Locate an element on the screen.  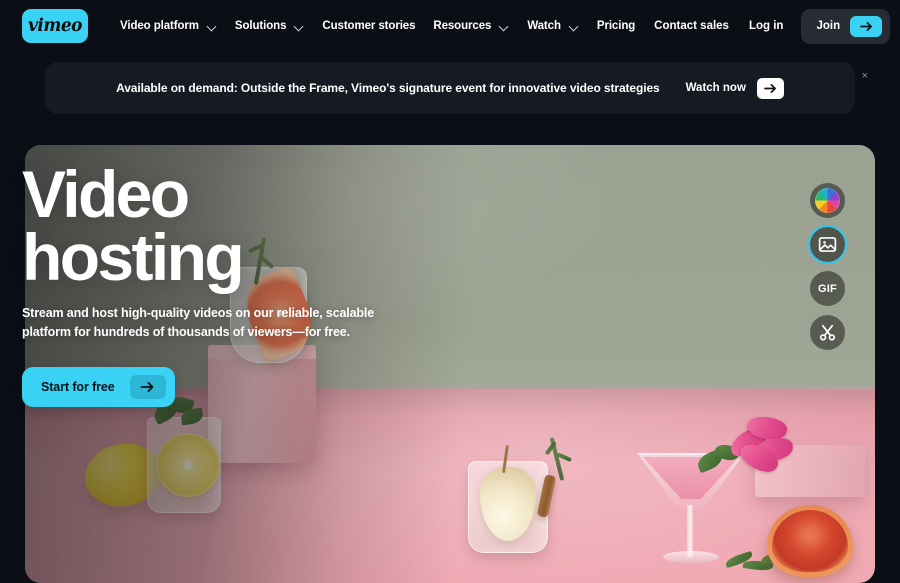
header-actions: Contact sales Log in Join is located at coordinates (767, 26).